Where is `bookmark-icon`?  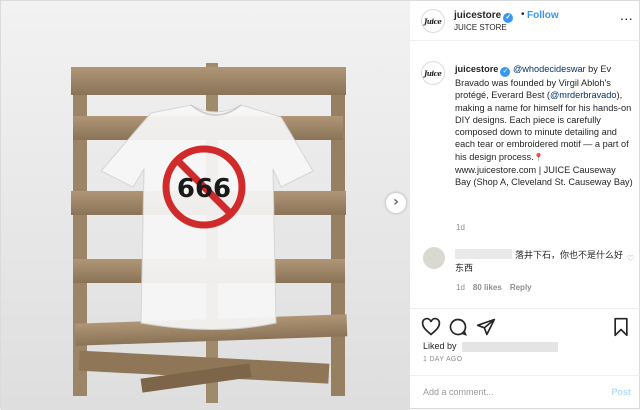 bookmark-icon is located at coordinates (621, 327).